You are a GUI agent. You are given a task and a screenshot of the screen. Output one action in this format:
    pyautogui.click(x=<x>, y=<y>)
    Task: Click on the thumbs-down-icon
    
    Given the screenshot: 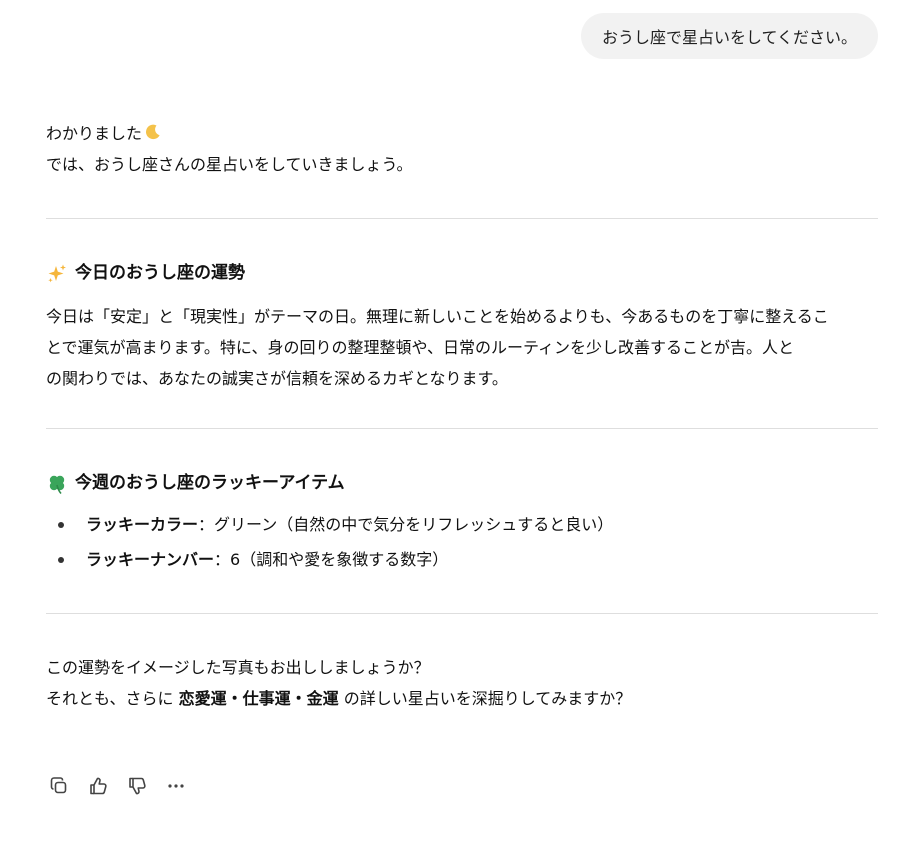 What is the action you would take?
    pyautogui.click(x=137, y=786)
    